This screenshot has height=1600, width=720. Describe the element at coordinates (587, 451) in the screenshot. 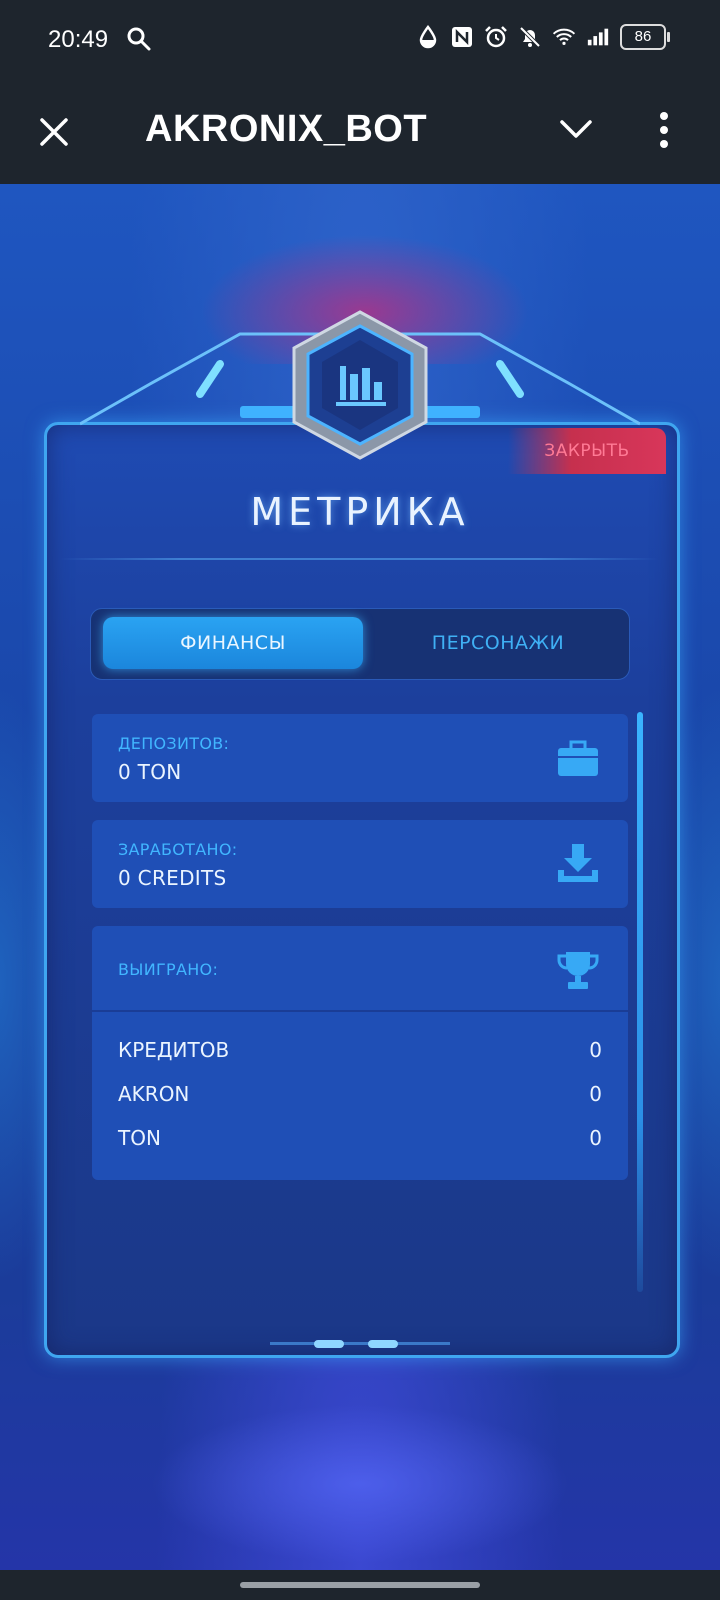

I see `close-button: ЗАКРЫТЬ` at that location.